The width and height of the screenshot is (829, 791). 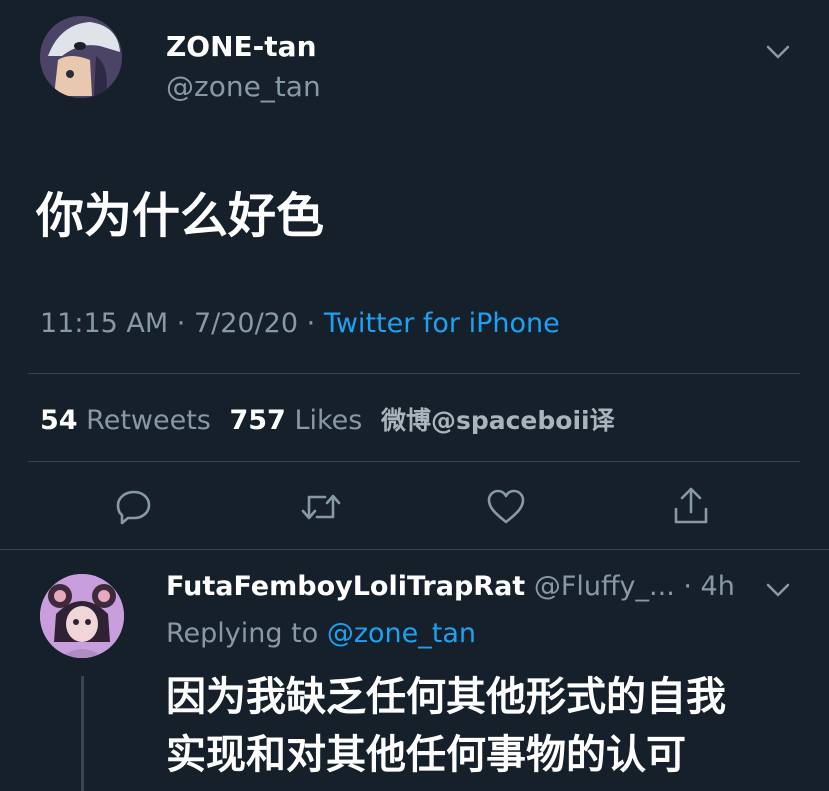 I want to click on retweets-count: 54, so click(x=59, y=420).